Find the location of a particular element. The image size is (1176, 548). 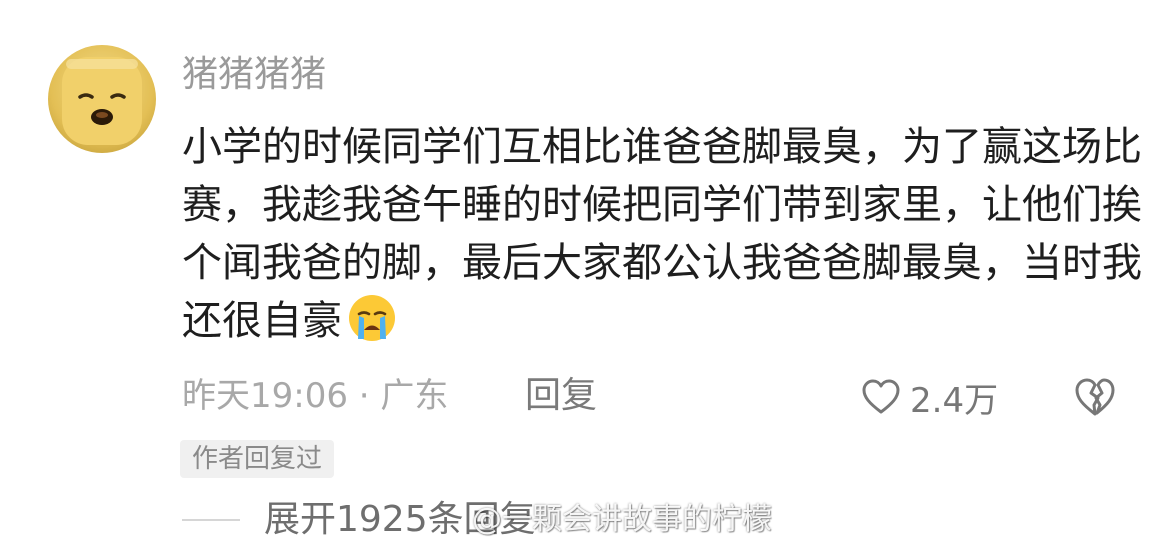

avatar is located at coordinates (102, 99).